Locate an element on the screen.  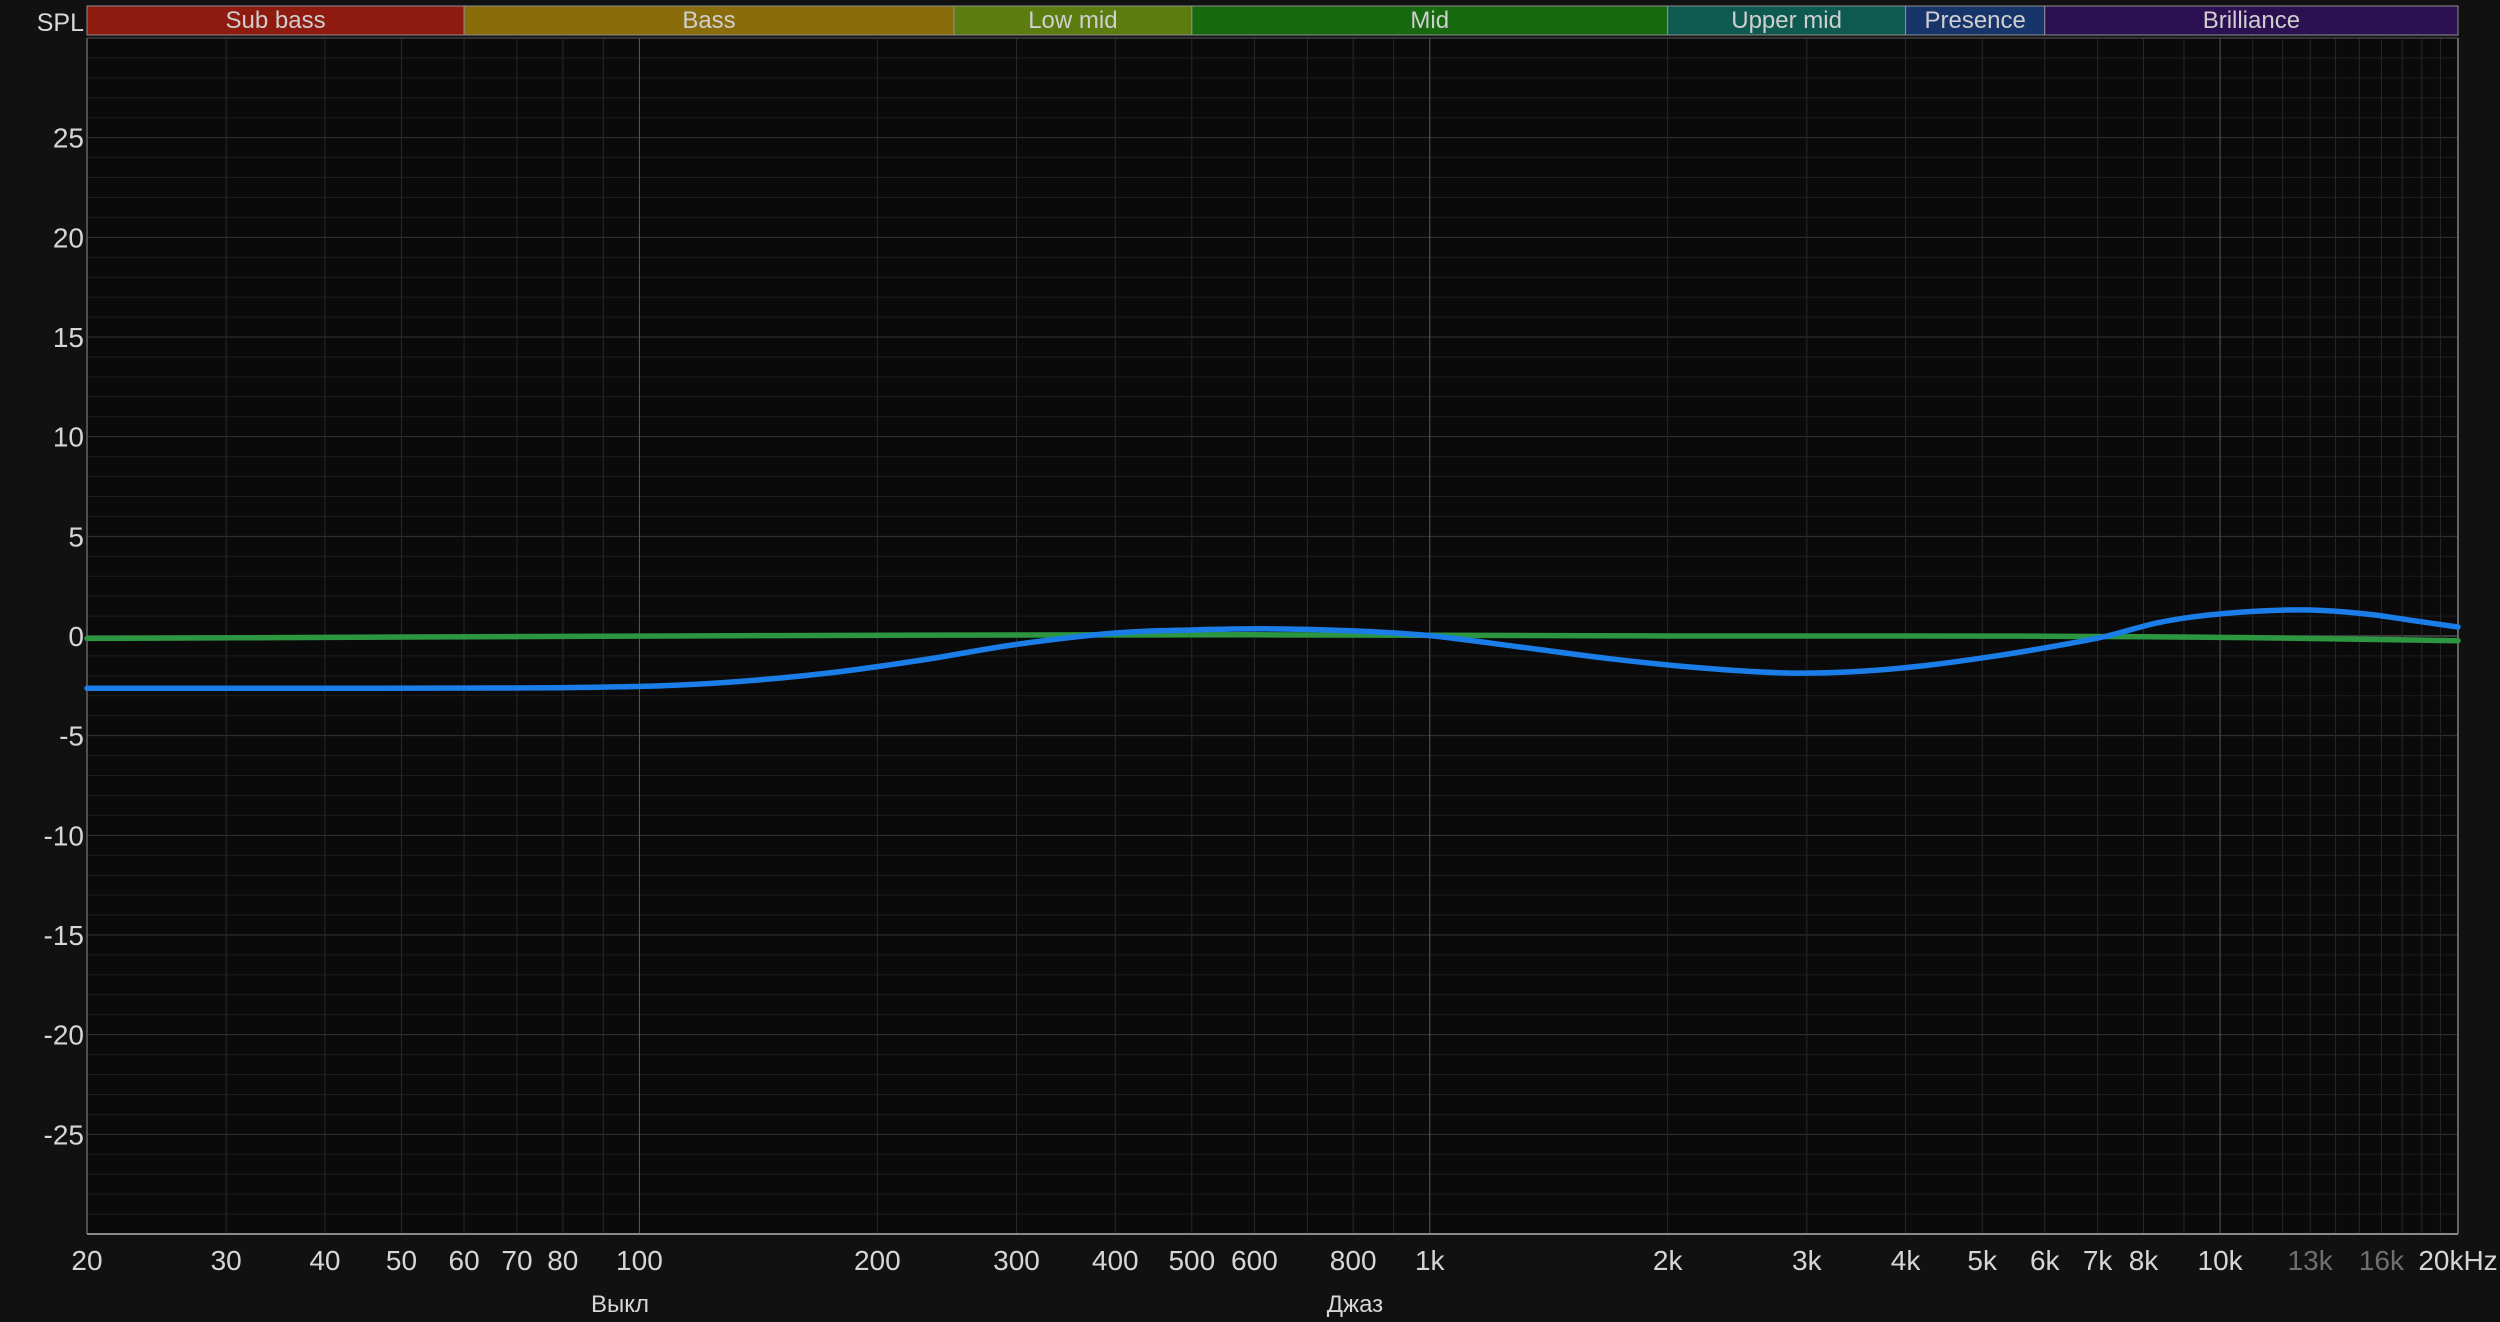
x-tick-label: 70 is located at coordinates (516, 1260).